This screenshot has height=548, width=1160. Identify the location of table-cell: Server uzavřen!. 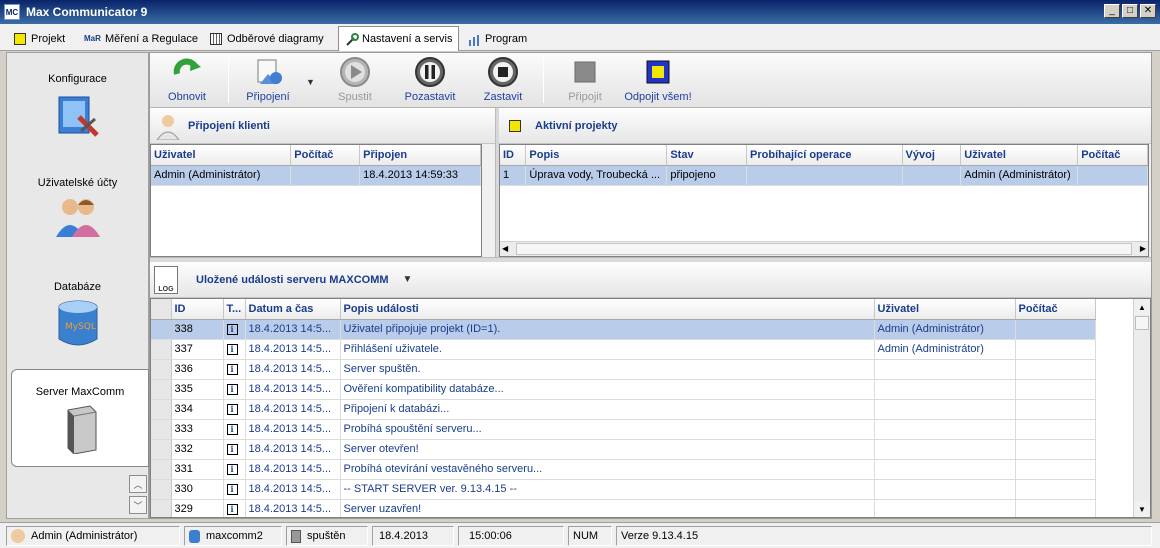
(607, 508).